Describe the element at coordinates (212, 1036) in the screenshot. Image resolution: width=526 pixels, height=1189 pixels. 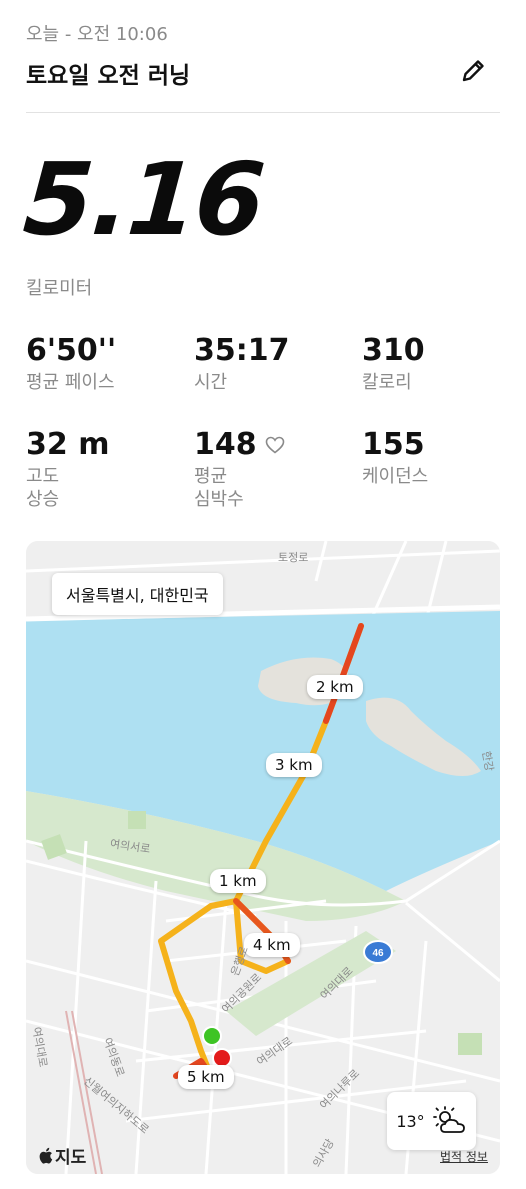
I see `start-marker` at that location.